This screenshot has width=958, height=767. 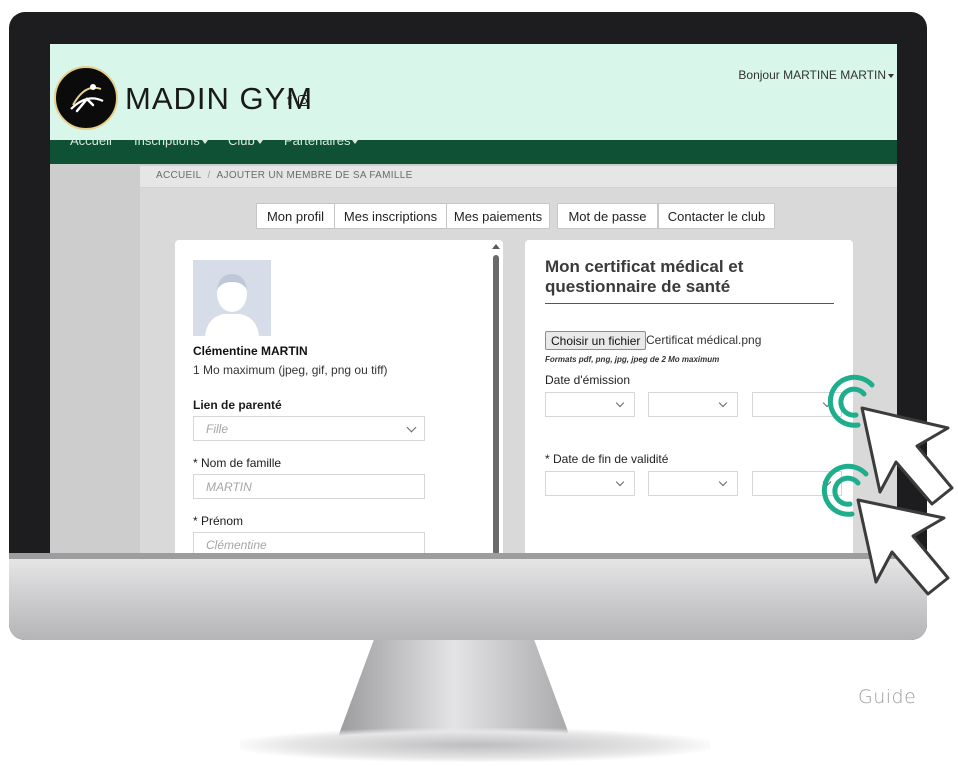 I want to click on tab-mon-profil: Mon profil, so click(x=295, y=216).